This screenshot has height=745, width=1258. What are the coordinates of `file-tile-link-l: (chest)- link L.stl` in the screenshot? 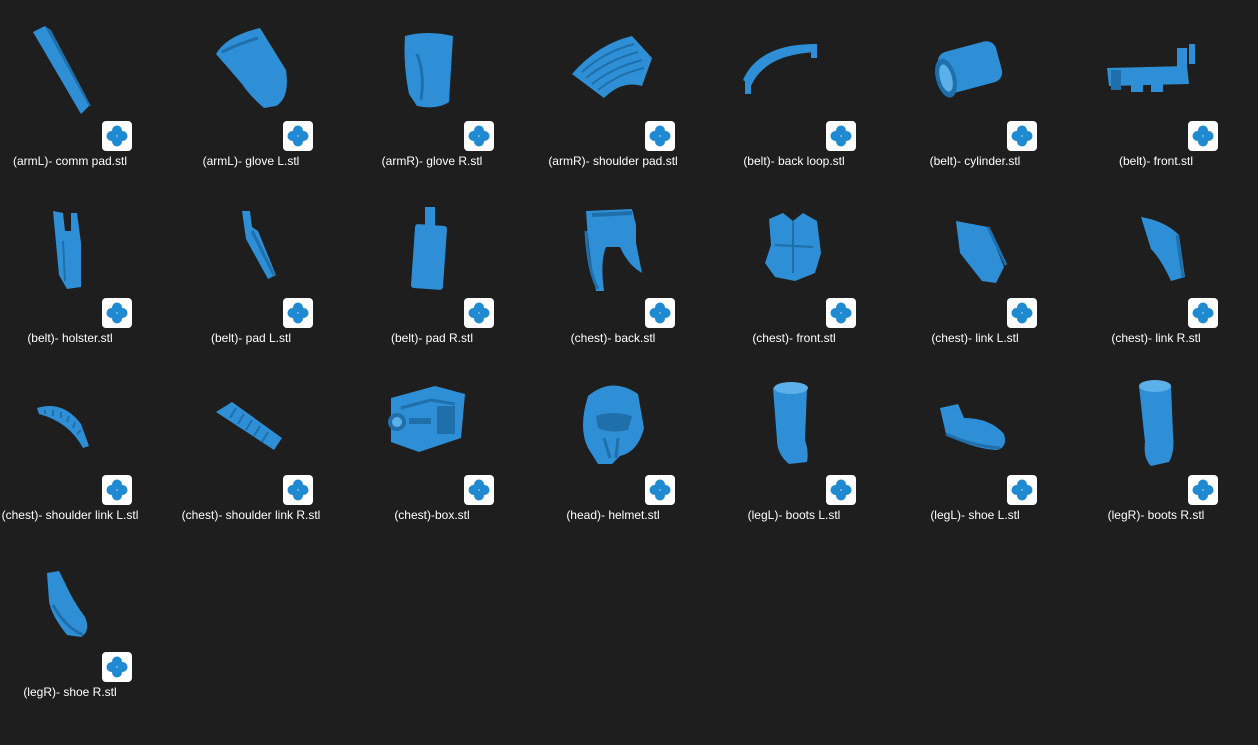 It's located at (975, 266).